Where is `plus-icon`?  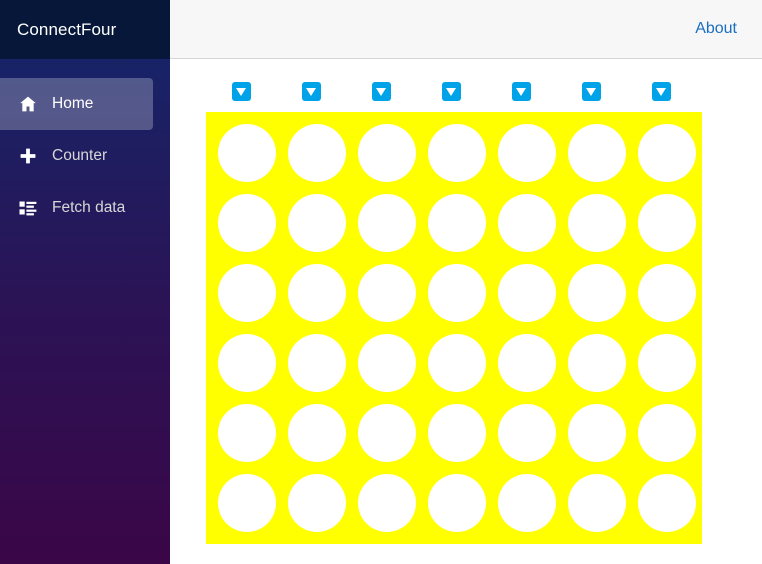 plus-icon is located at coordinates (28, 156).